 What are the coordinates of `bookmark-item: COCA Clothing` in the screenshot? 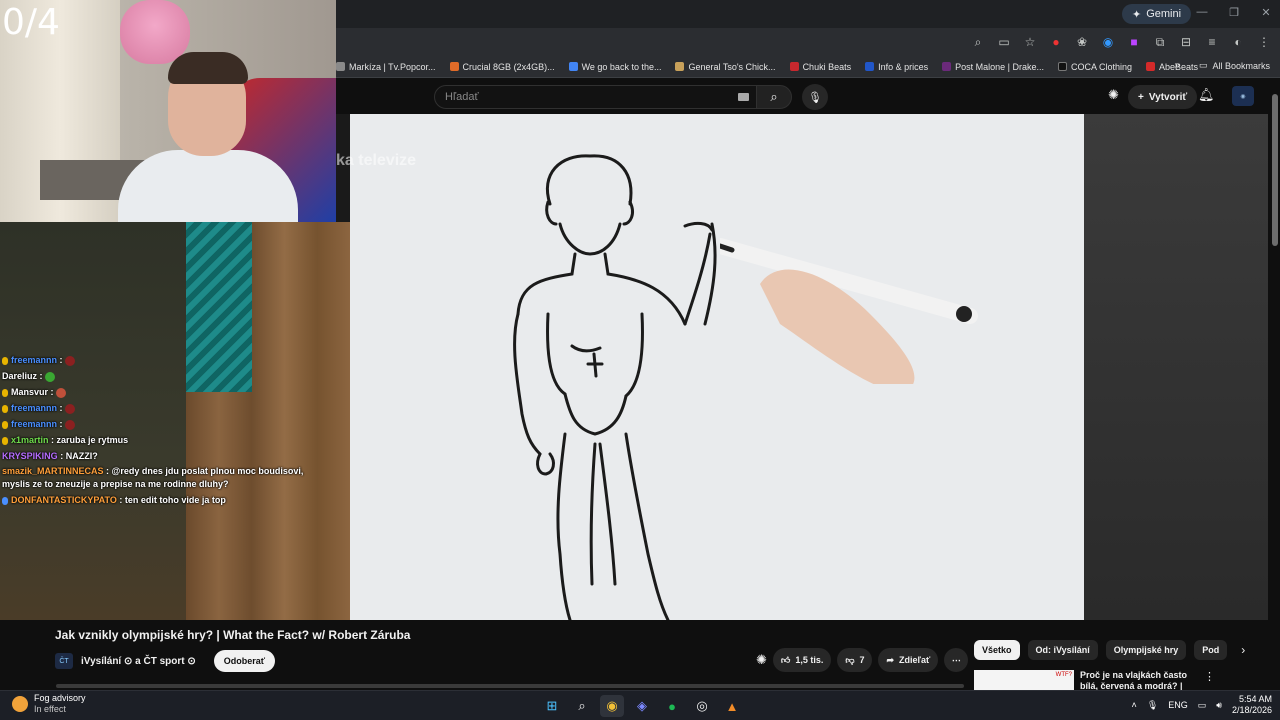 It's located at (1095, 67).